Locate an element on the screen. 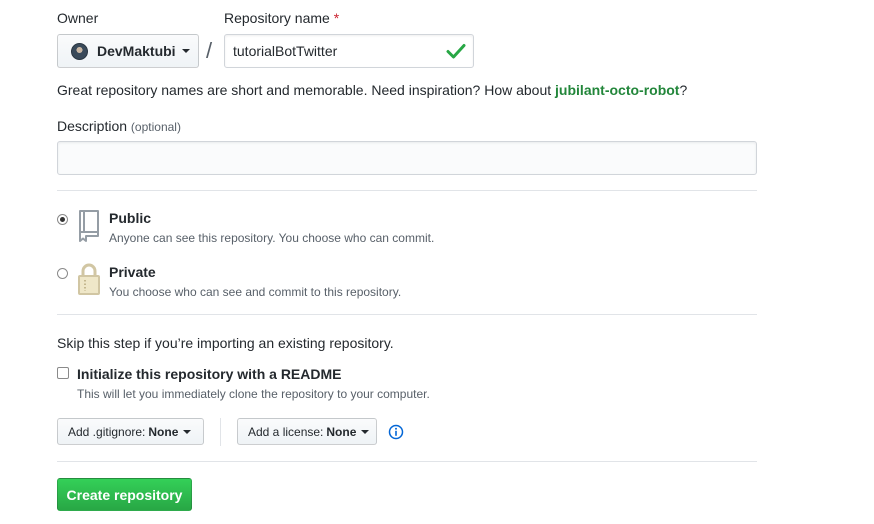 Image resolution: width=874 pixels, height=524 pixels. owner-username: DevMaktubi is located at coordinates (136, 51).